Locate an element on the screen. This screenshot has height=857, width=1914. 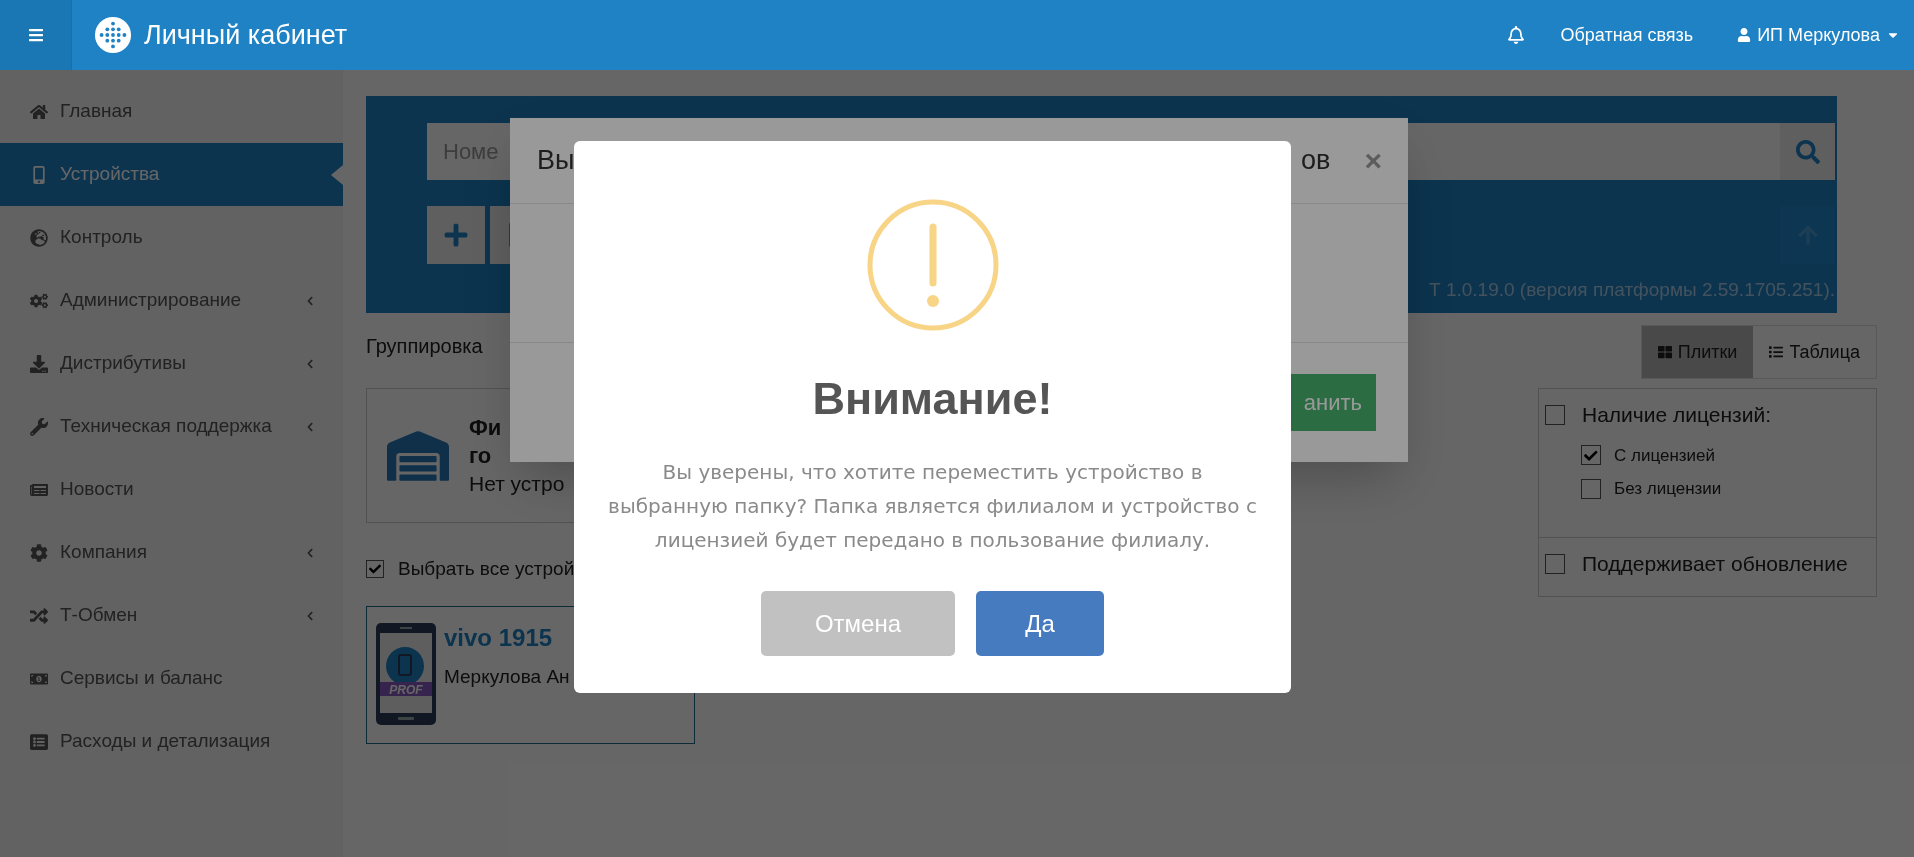
grouping-label: Группировка is located at coordinates (425, 346).